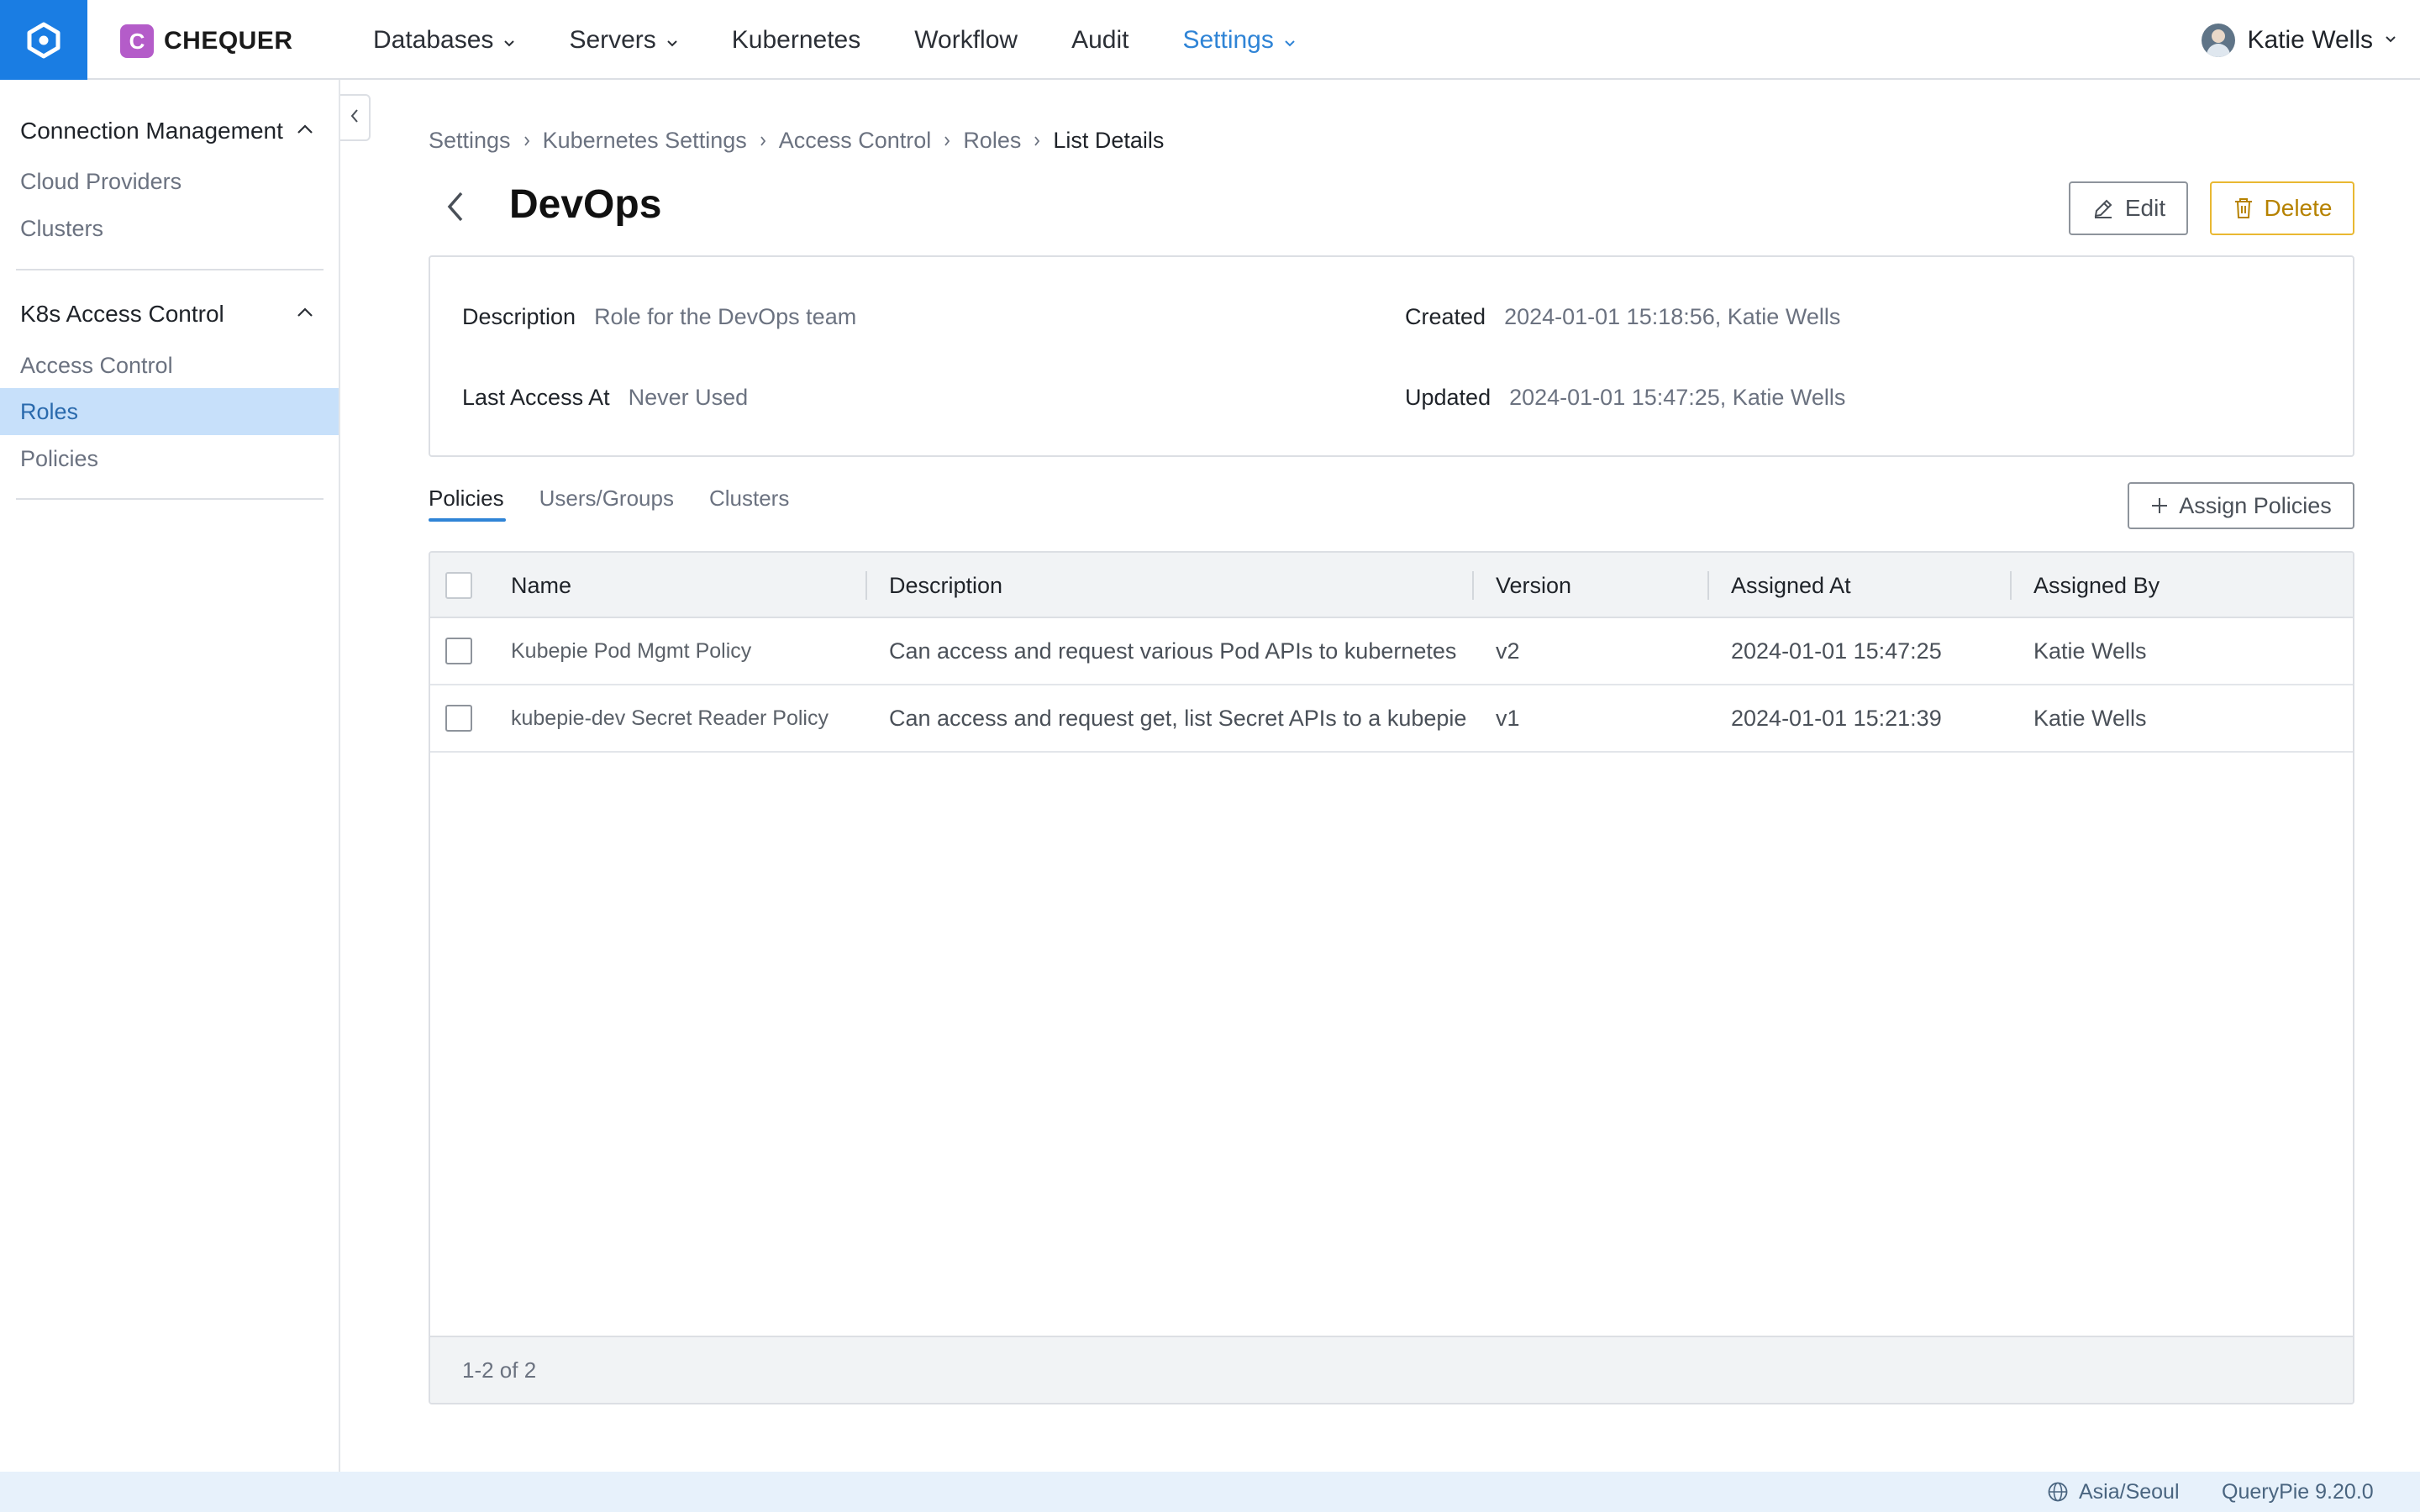 Image resolution: width=2420 pixels, height=1512 pixels. What do you see at coordinates (1228, 39) in the screenshot?
I see `nav-label: Settings` at bounding box center [1228, 39].